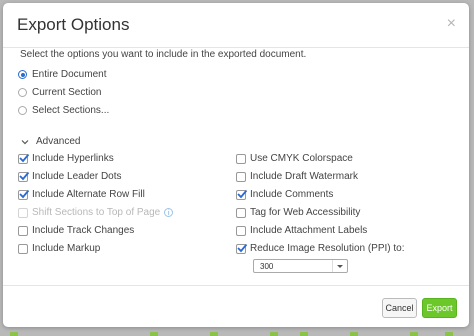 The width and height of the screenshot is (474, 336). Describe the element at coordinates (236, 285) in the screenshot. I see `footer-divider` at that location.